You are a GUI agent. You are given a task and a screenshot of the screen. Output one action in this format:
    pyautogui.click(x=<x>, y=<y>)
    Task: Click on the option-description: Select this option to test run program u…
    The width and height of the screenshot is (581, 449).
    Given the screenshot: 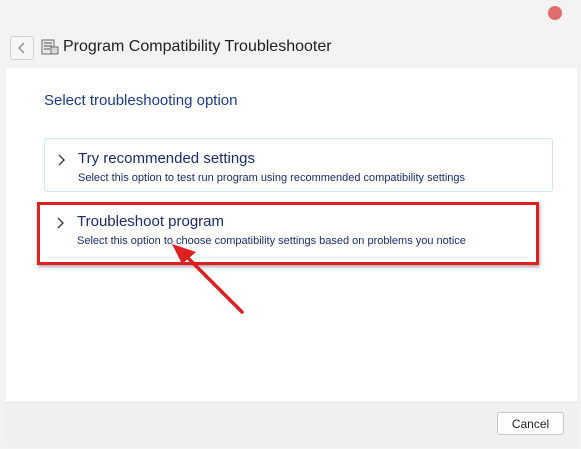 What is the action you would take?
    pyautogui.click(x=272, y=178)
    